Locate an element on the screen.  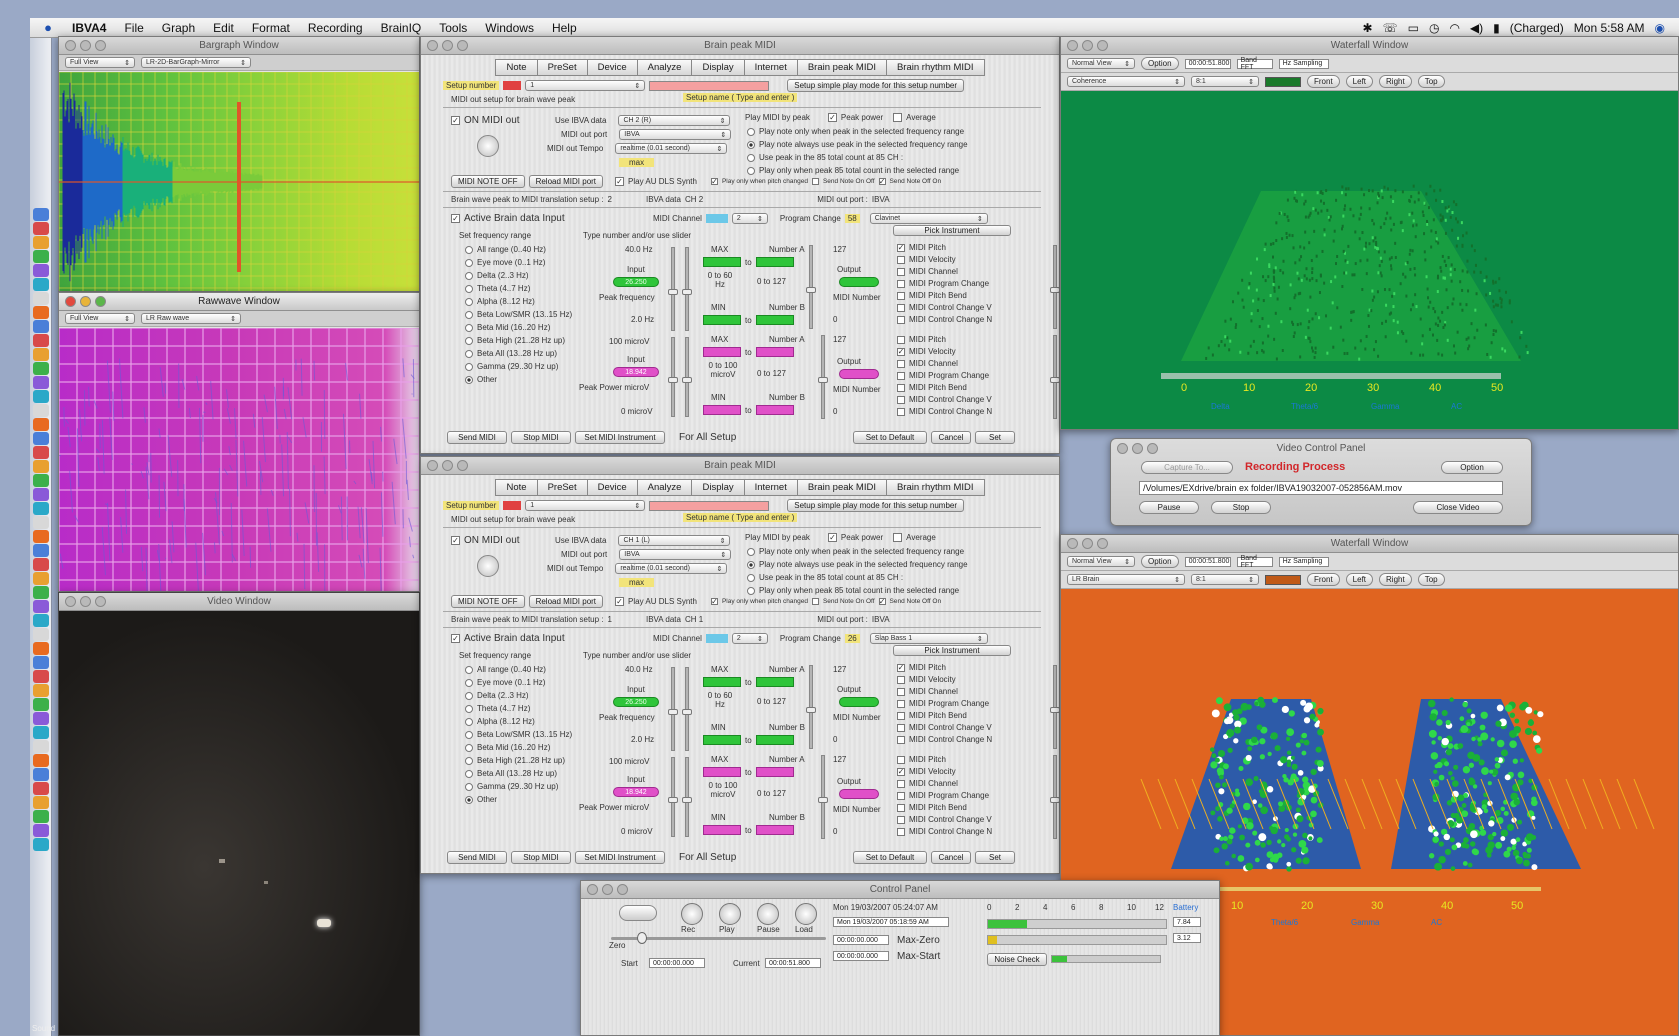
load-knob is located at coordinates (806, 914).